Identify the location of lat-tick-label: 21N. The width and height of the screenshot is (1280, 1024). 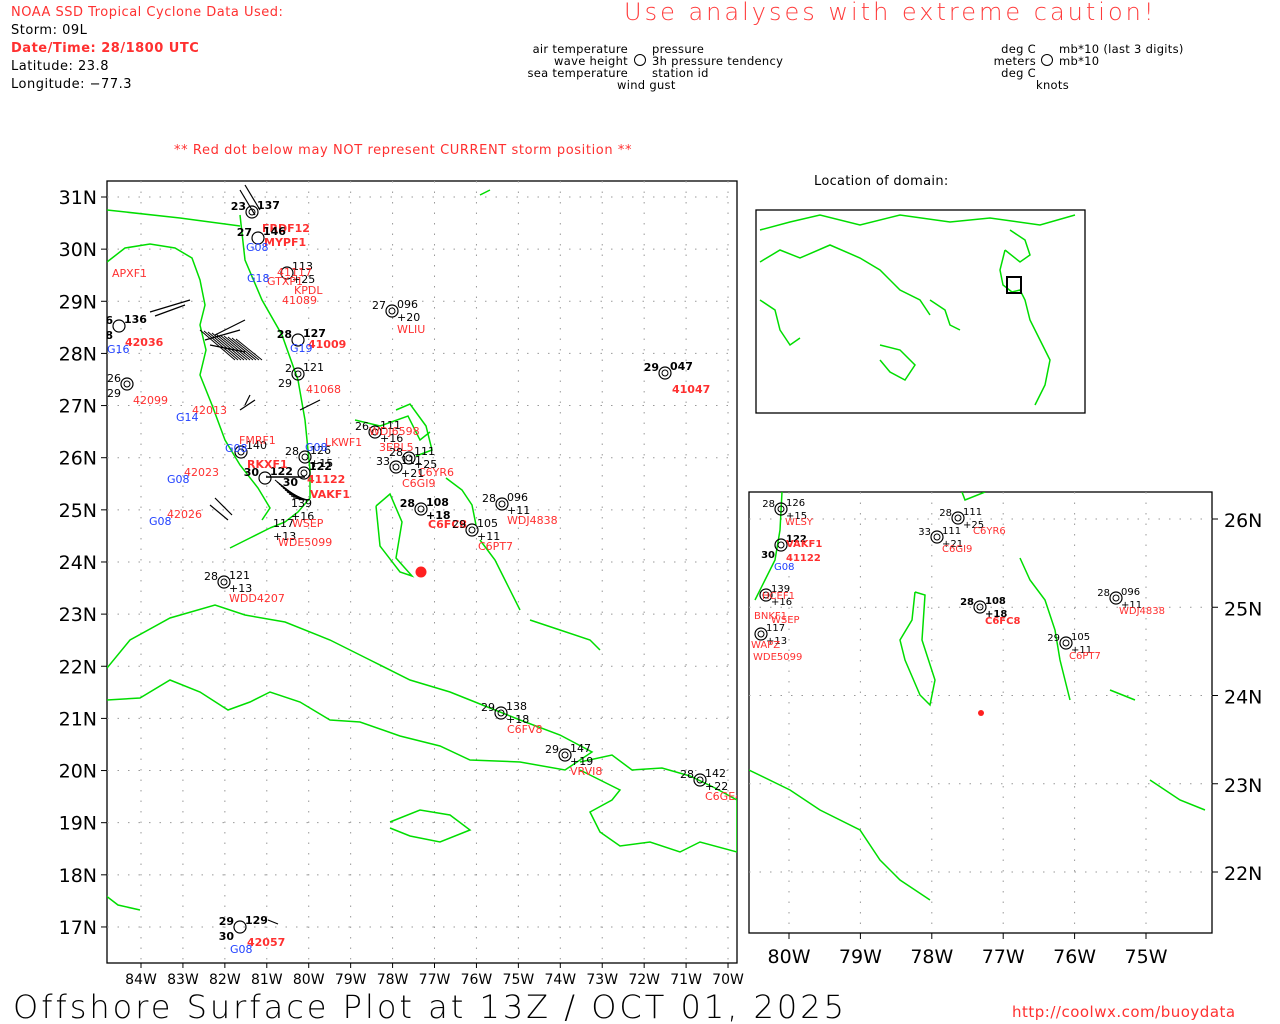
(78, 719).